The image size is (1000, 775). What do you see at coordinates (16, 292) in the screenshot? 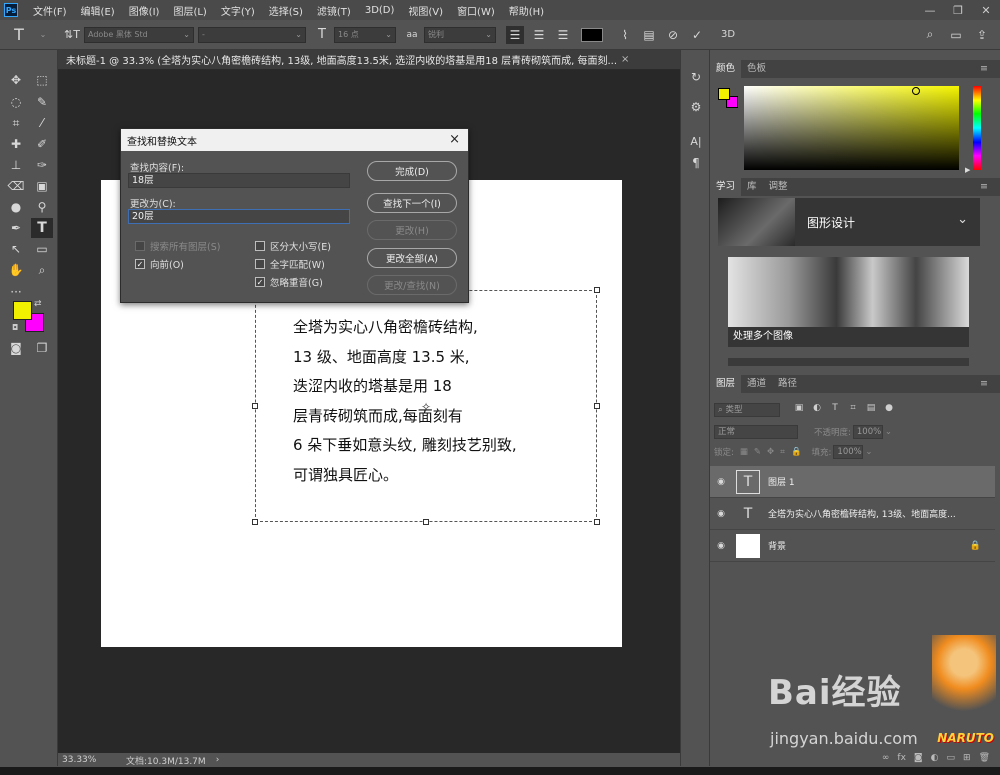
I see `more-tools-icon: ···` at bounding box center [16, 292].